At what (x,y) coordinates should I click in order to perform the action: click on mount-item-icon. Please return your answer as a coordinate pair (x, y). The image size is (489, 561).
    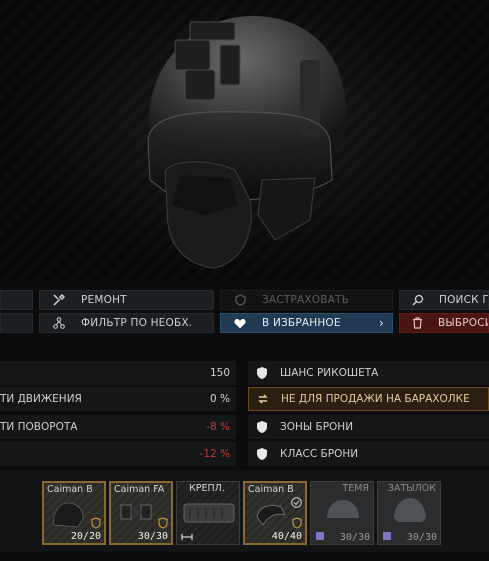
    Looking at the image, I should click on (209, 513).